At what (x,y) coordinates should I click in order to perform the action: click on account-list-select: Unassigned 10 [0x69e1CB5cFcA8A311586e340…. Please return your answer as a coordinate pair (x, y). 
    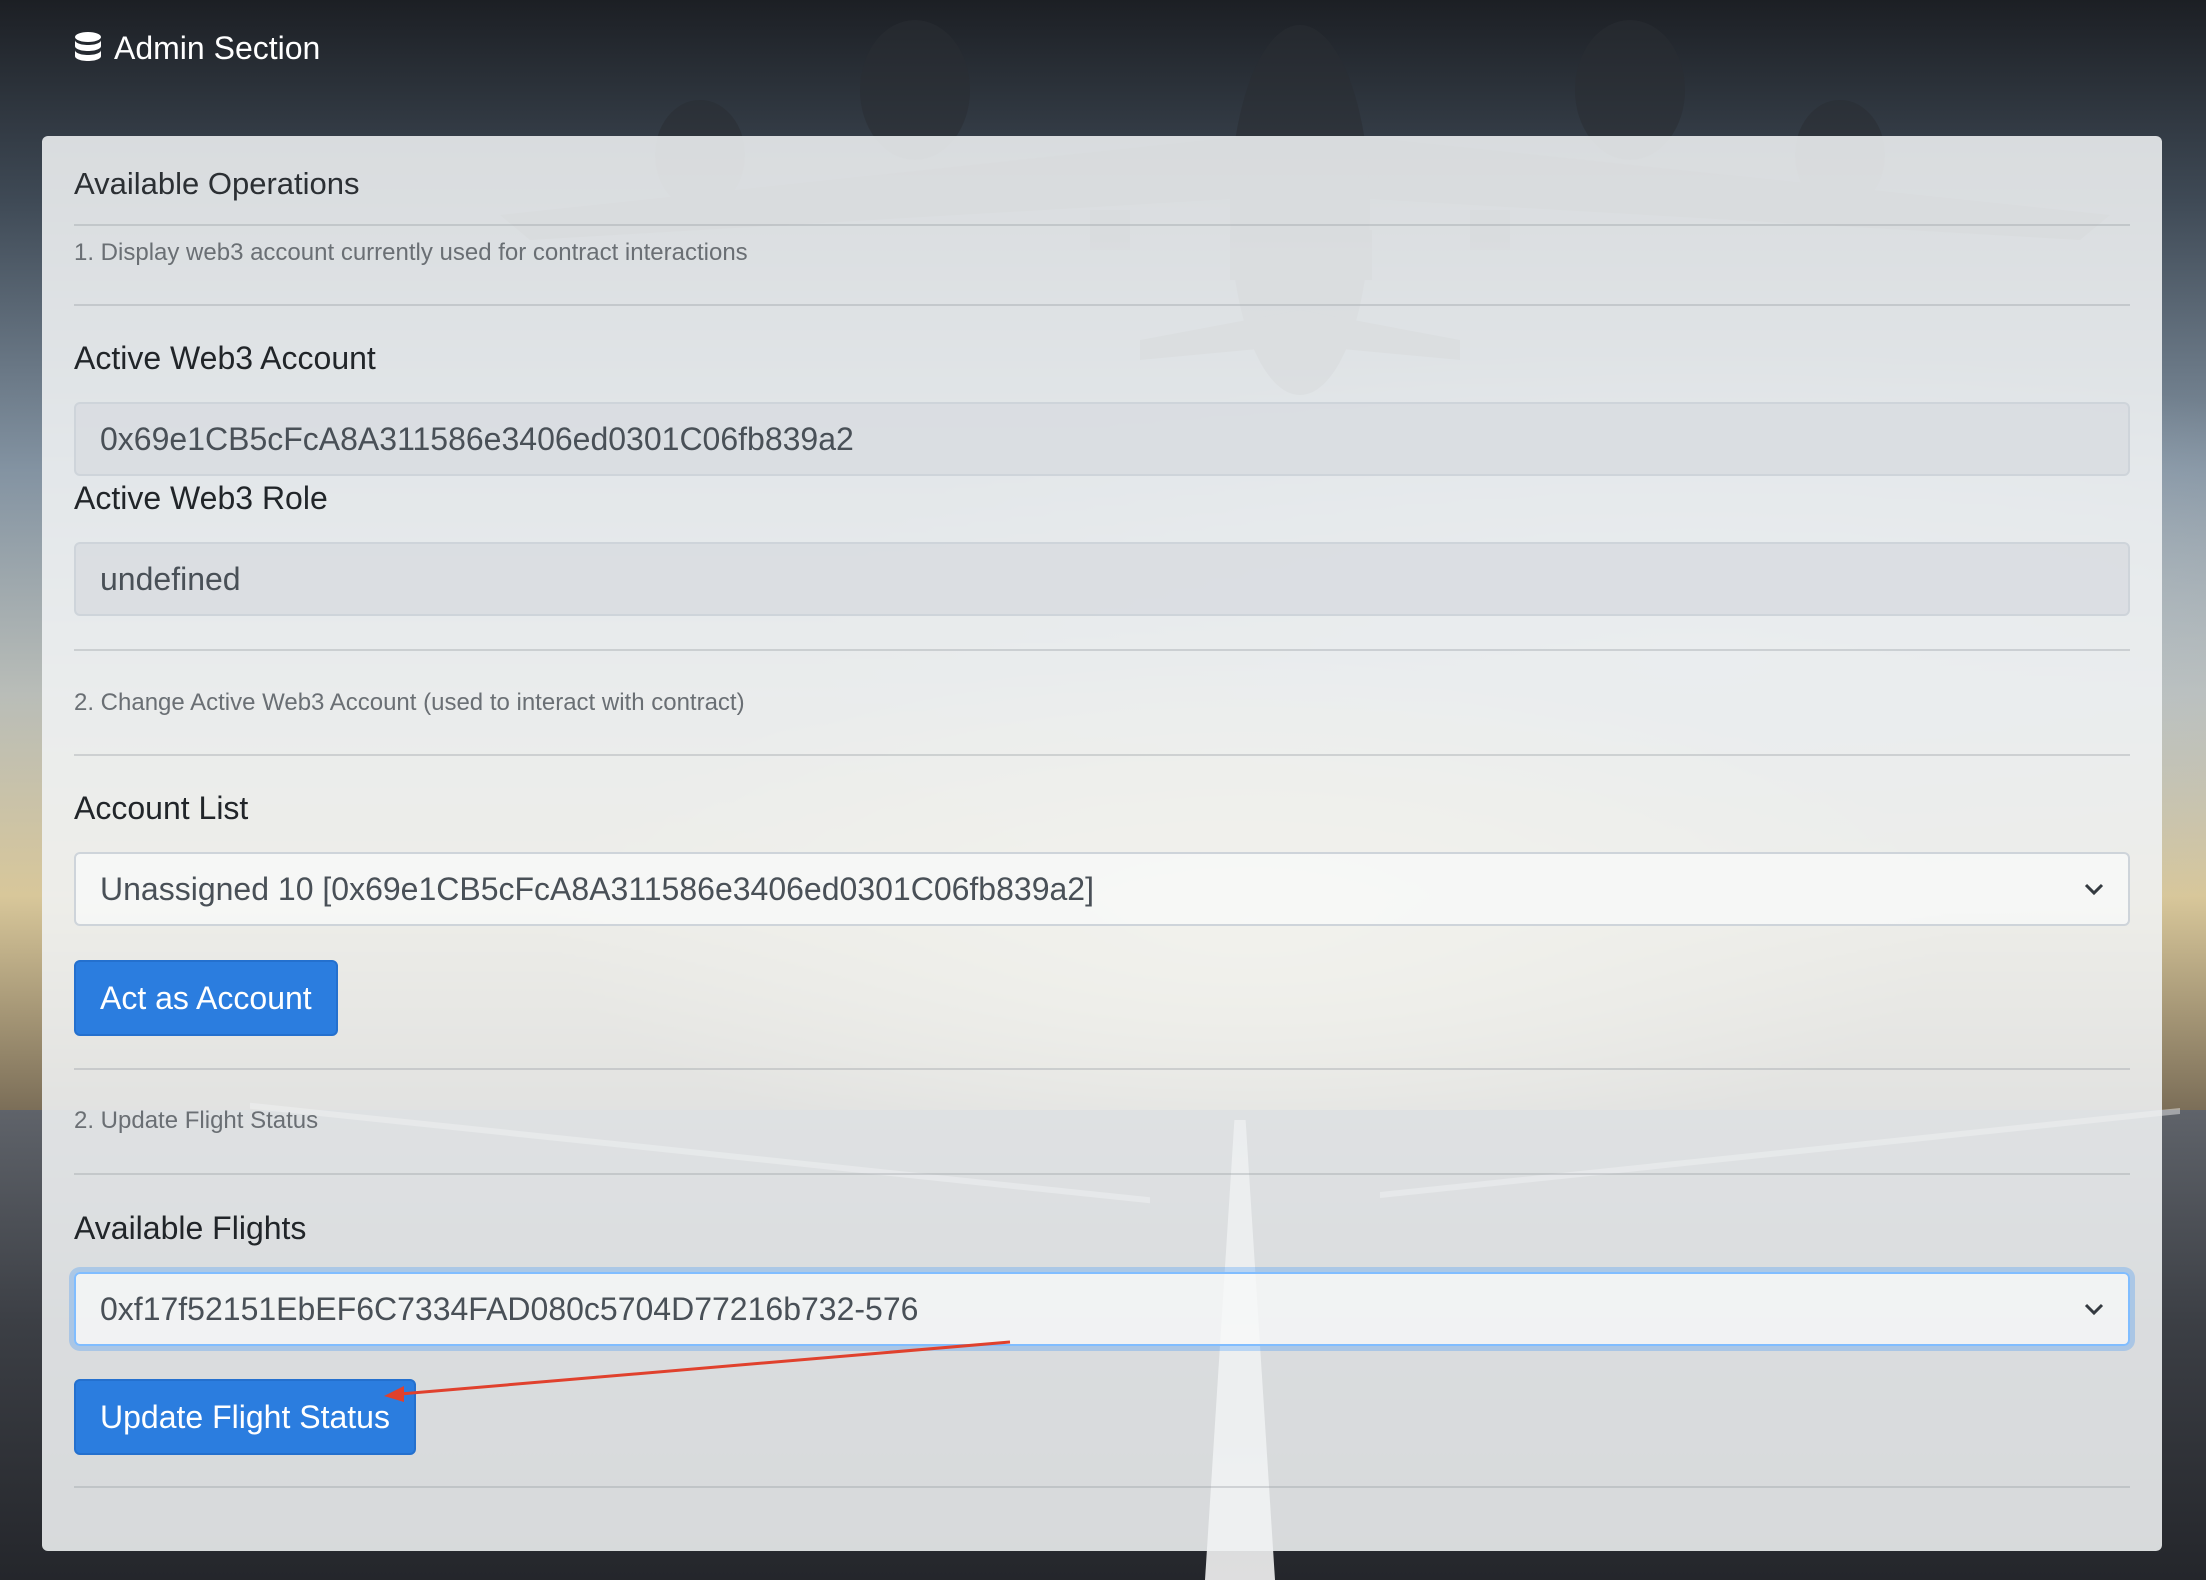
    Looking at the image, I should click on (1102, 889).